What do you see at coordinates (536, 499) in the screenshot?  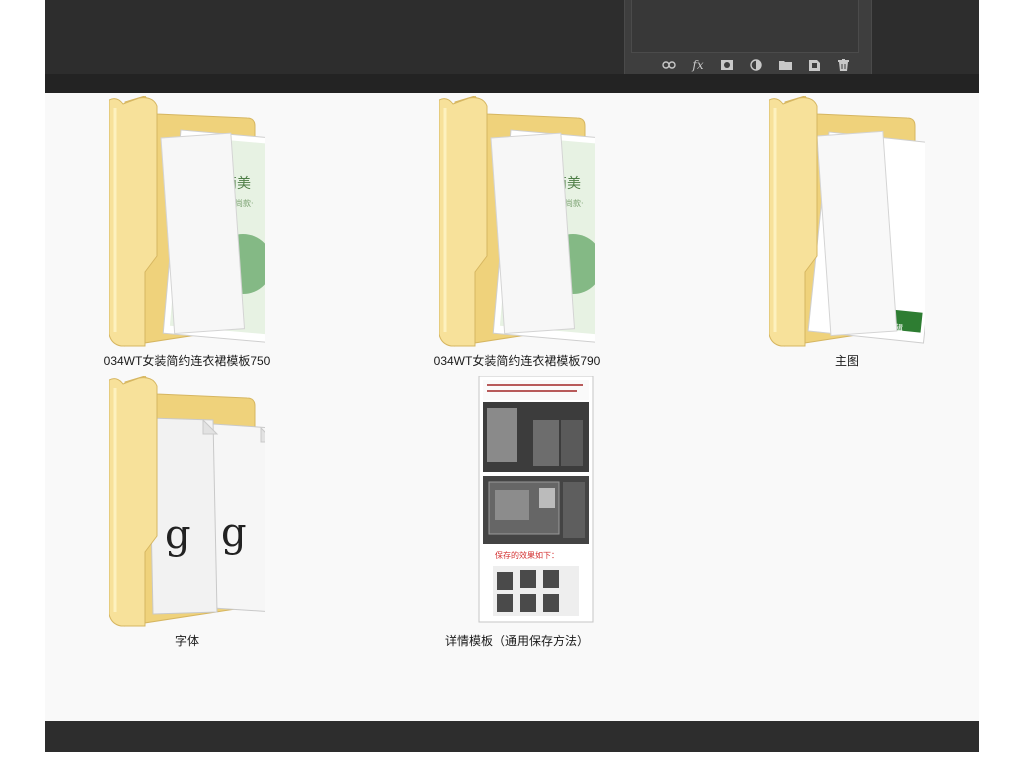 I see `image-thumbnail: 保存的效果如下：` at bounding box center [536, 499].